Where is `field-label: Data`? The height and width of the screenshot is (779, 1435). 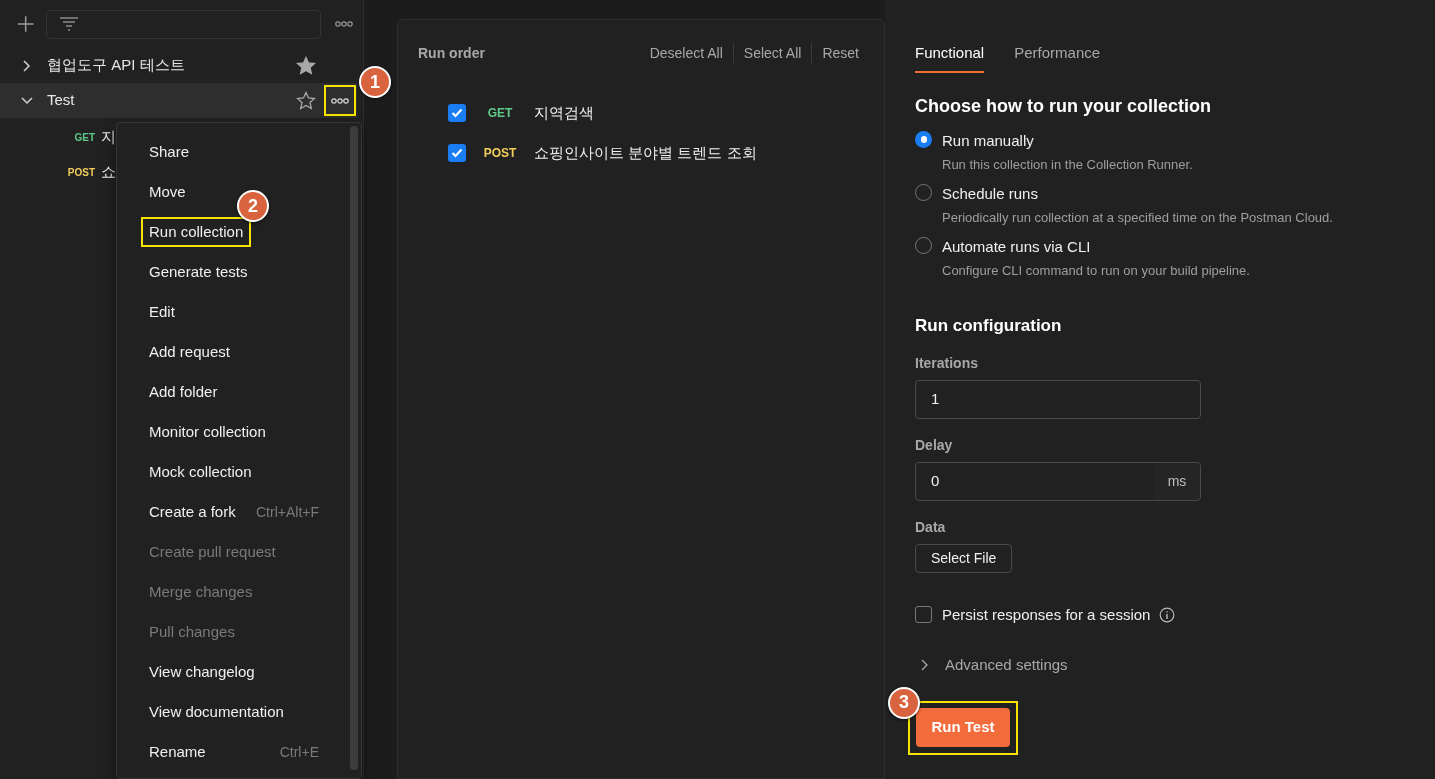
field-label: Data is located at coordinates (931, 527).